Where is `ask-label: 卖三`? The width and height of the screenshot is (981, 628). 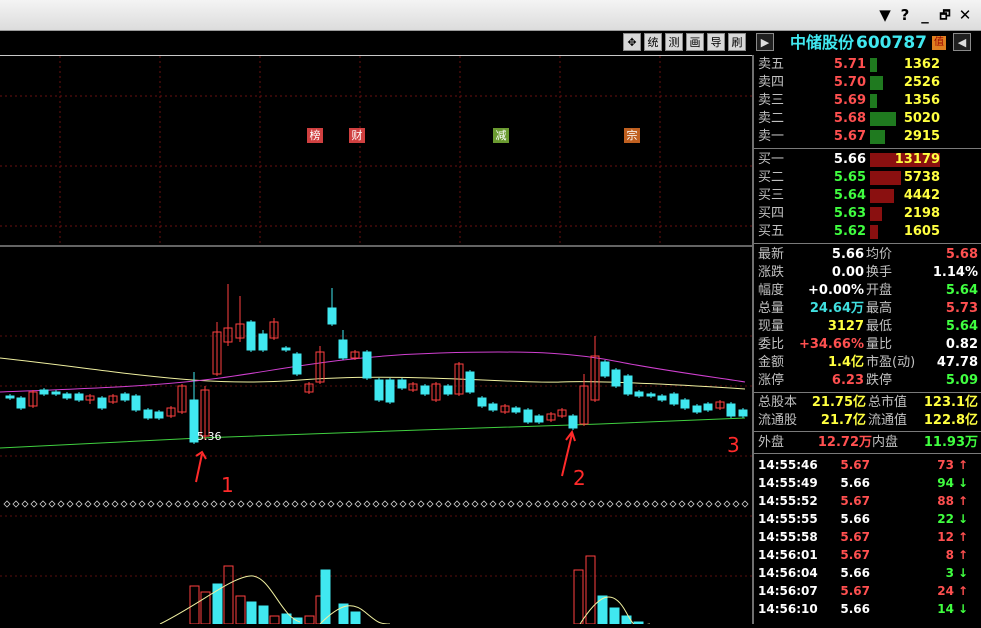 ask-label: 卖三 is located at coordinates (771, 100).